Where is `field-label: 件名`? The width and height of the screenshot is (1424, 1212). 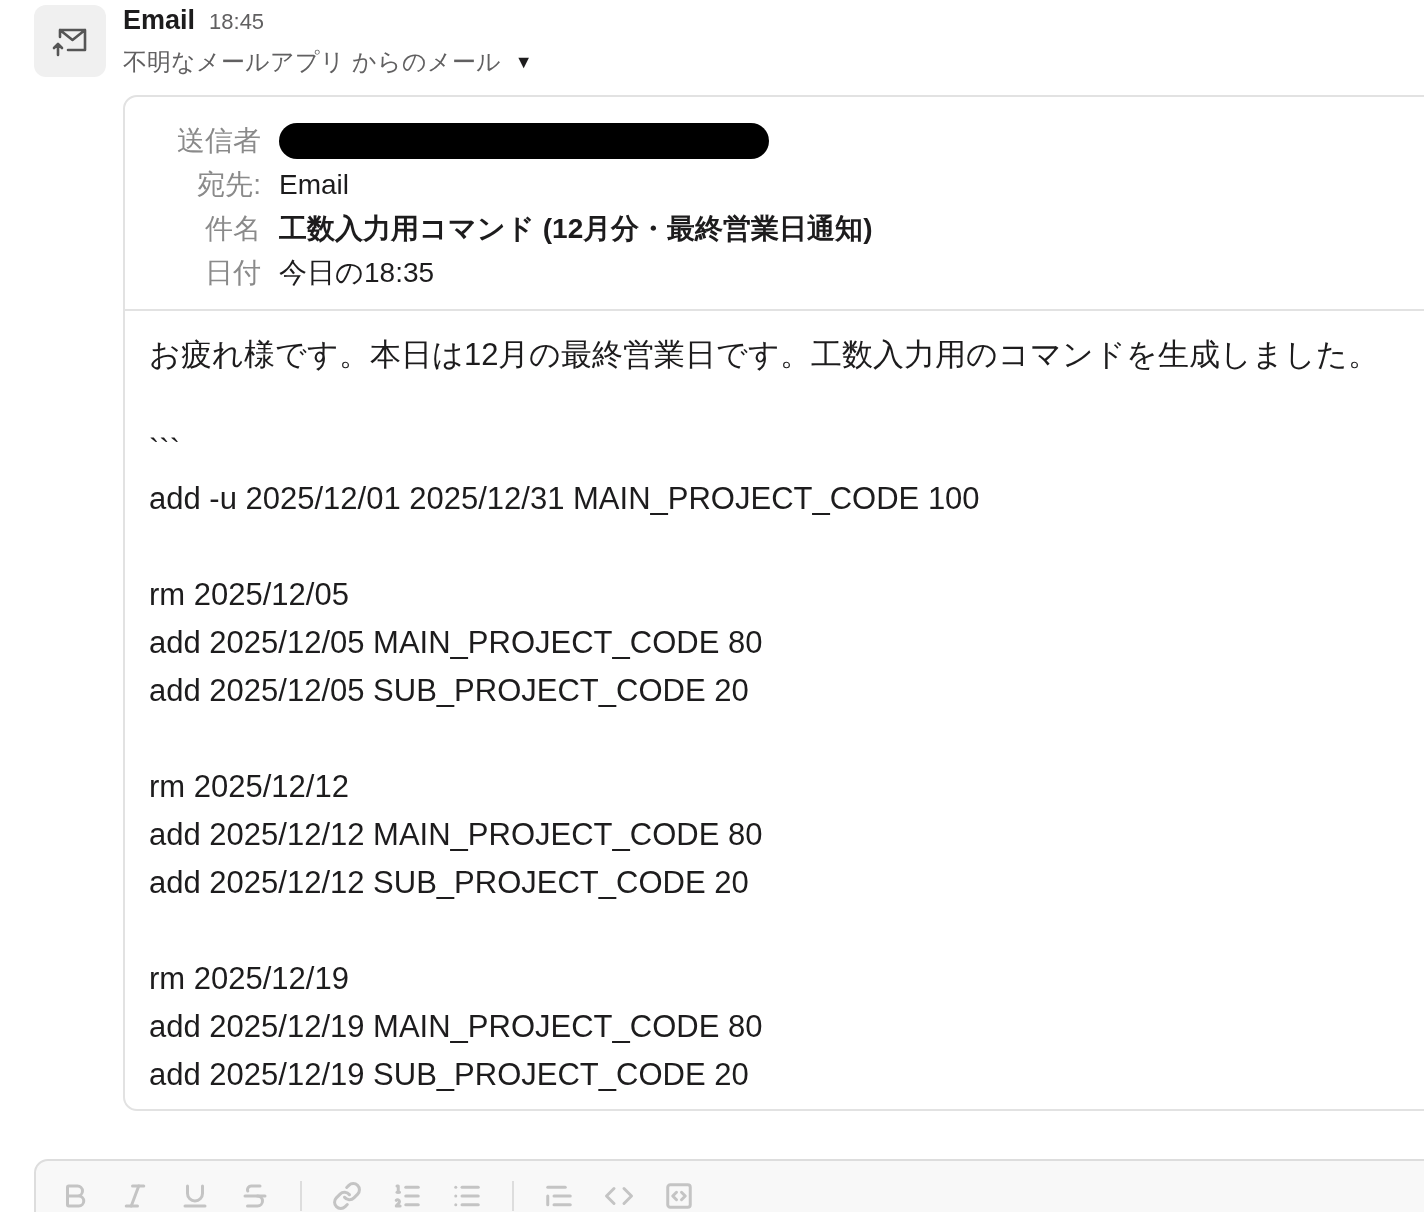
field-label: 件名 is located at coordinates (233, 229).